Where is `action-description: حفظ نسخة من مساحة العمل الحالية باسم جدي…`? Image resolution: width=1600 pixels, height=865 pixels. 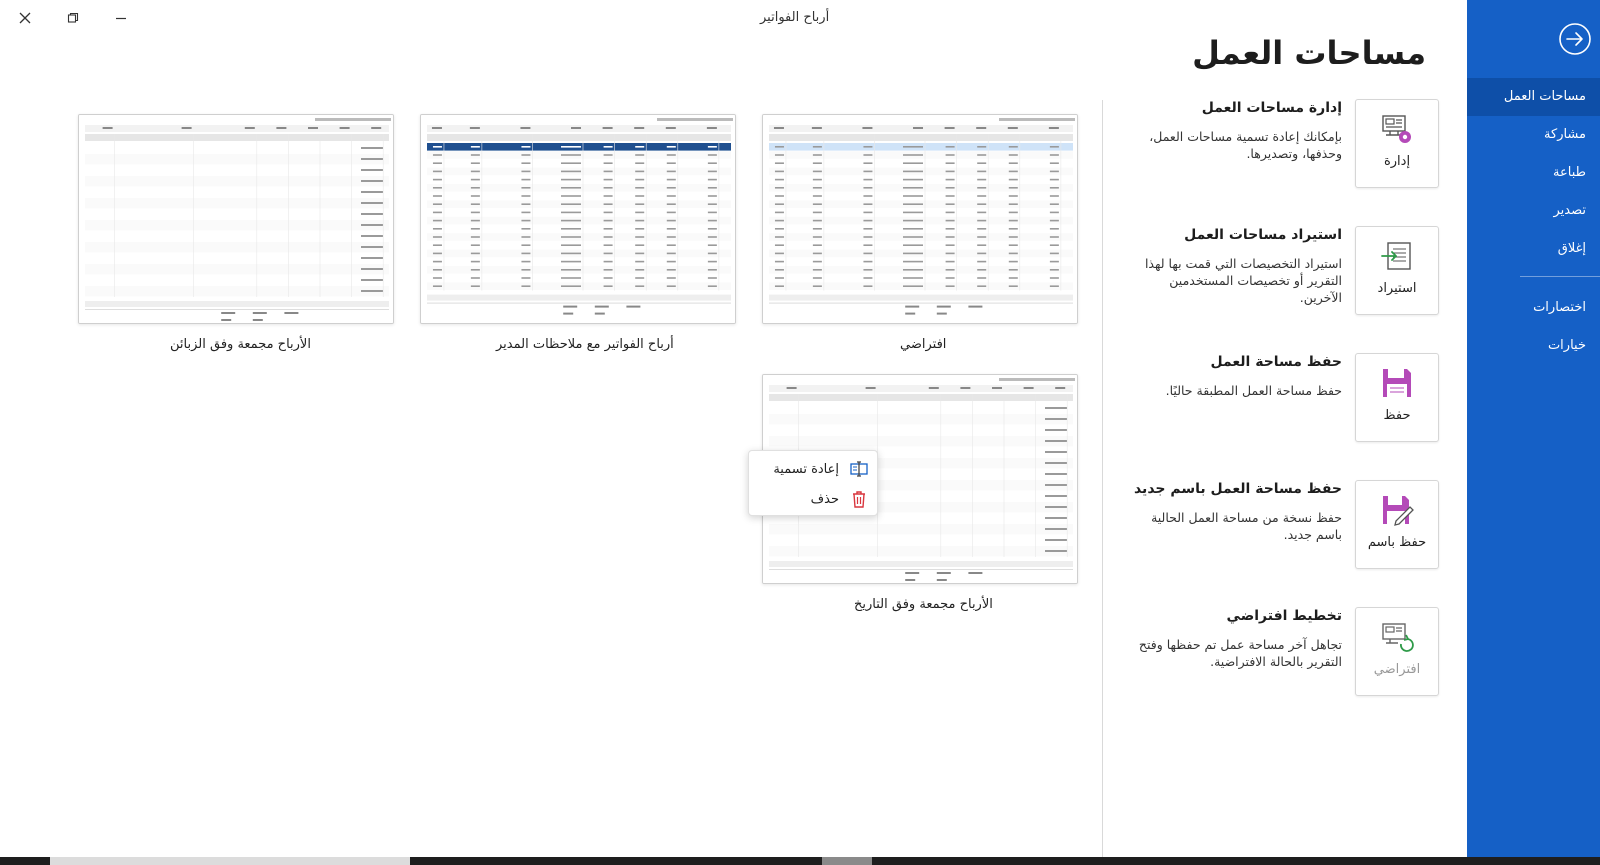 action-description: حفظ نسخة من مساحة العمل الحالية باسم جدي… is located at coordinates (1246, 526).